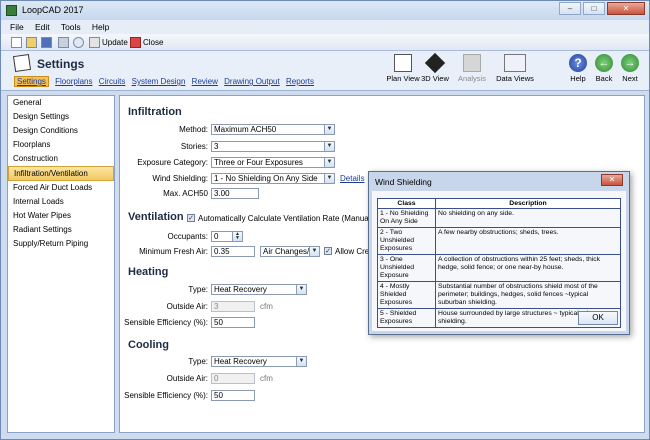 The image size is (650, 440). I want to click on 3d-view-icon, so click(435, 63).